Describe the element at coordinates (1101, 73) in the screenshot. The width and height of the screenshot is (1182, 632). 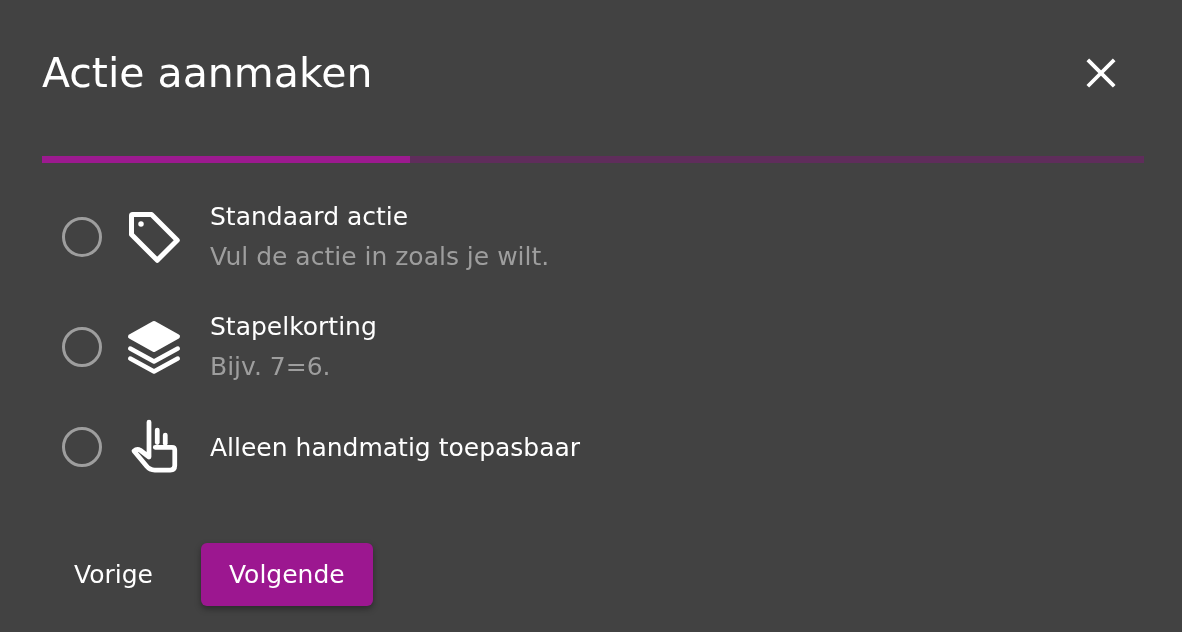
I see `close-icon` at that location.